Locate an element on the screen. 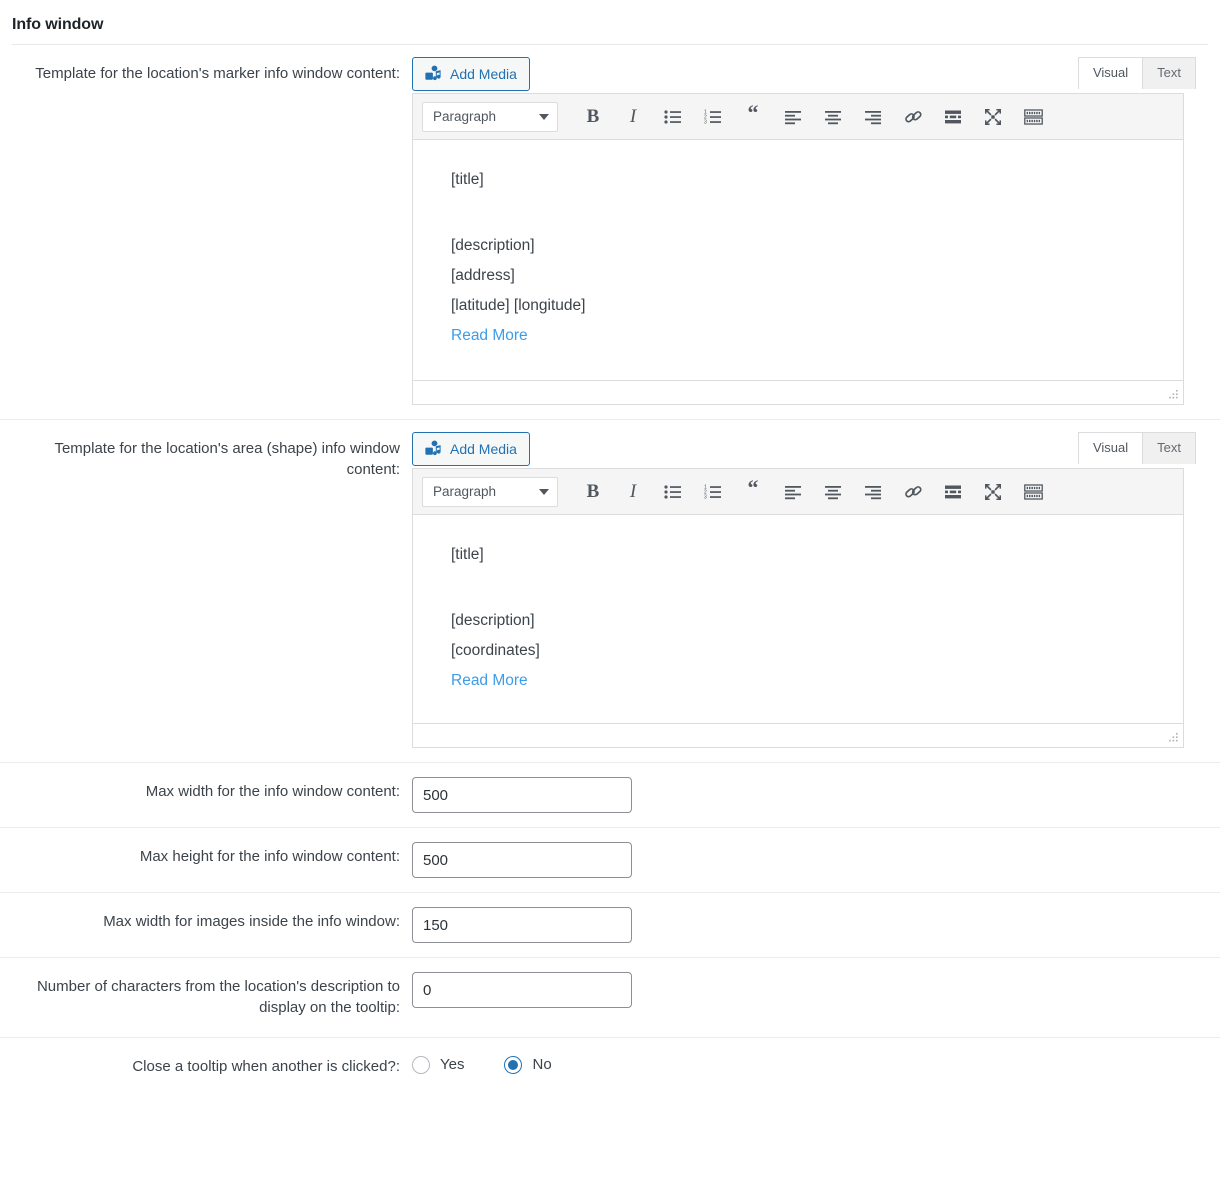 The width and height of the screenshot is (1220, 1180). tooltip-chars-field is located at coordinates (816, 990).